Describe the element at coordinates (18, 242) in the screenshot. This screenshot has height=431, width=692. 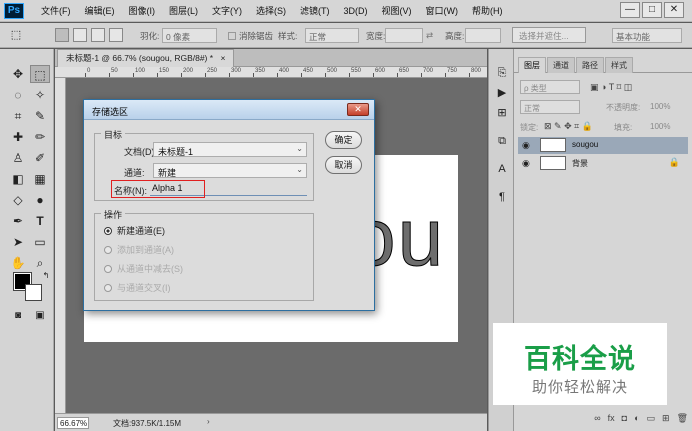
I see `path-selection-tool-icon: ➤` at that location.